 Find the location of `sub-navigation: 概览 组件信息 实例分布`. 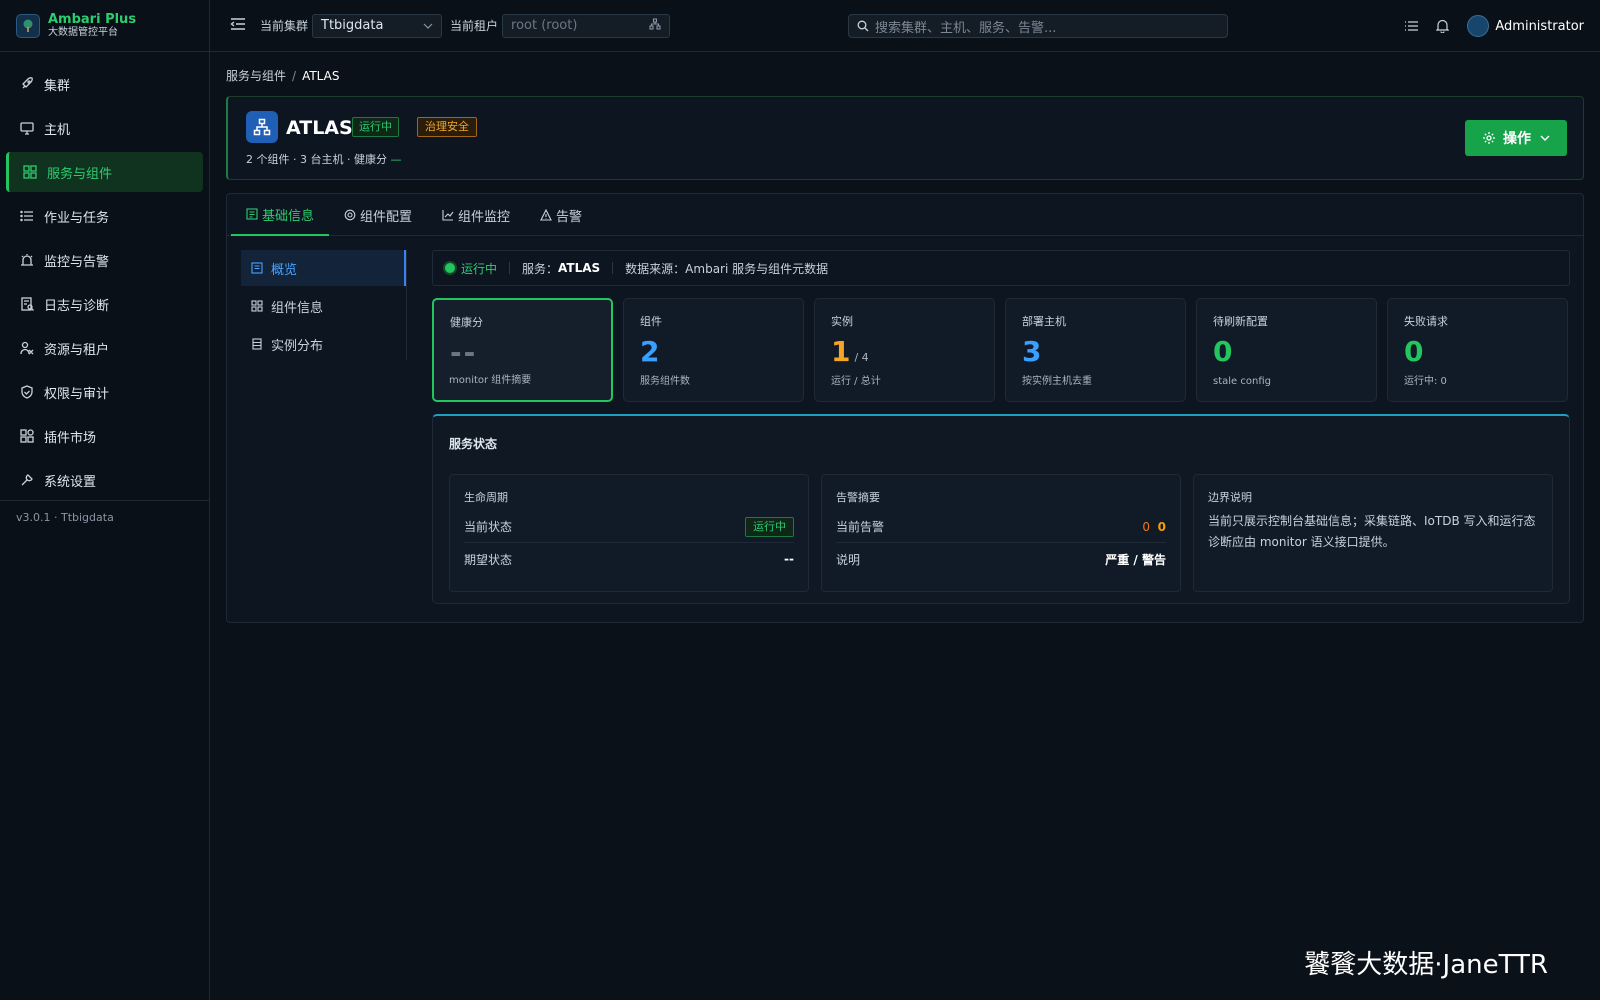

sub-navigation: 概览 组件信息 实例分布 is located at coordinates (324, 305).